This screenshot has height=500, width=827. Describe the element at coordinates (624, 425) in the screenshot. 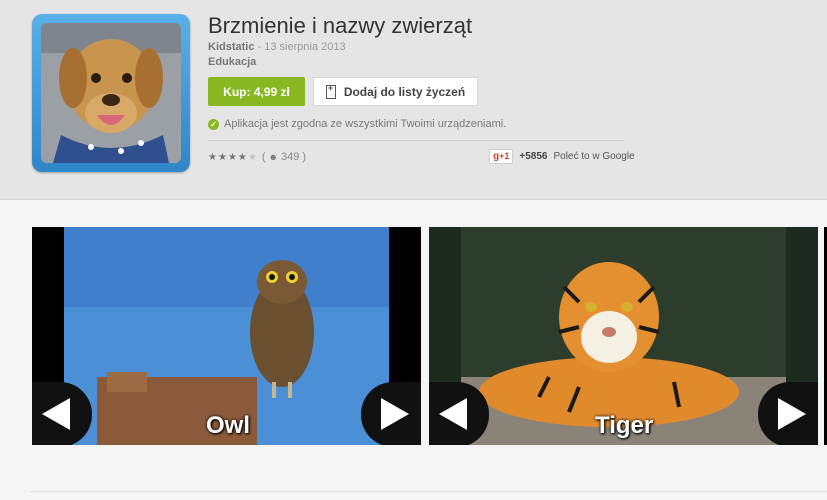

I see `screenshot-caption: Tiger` at that location.